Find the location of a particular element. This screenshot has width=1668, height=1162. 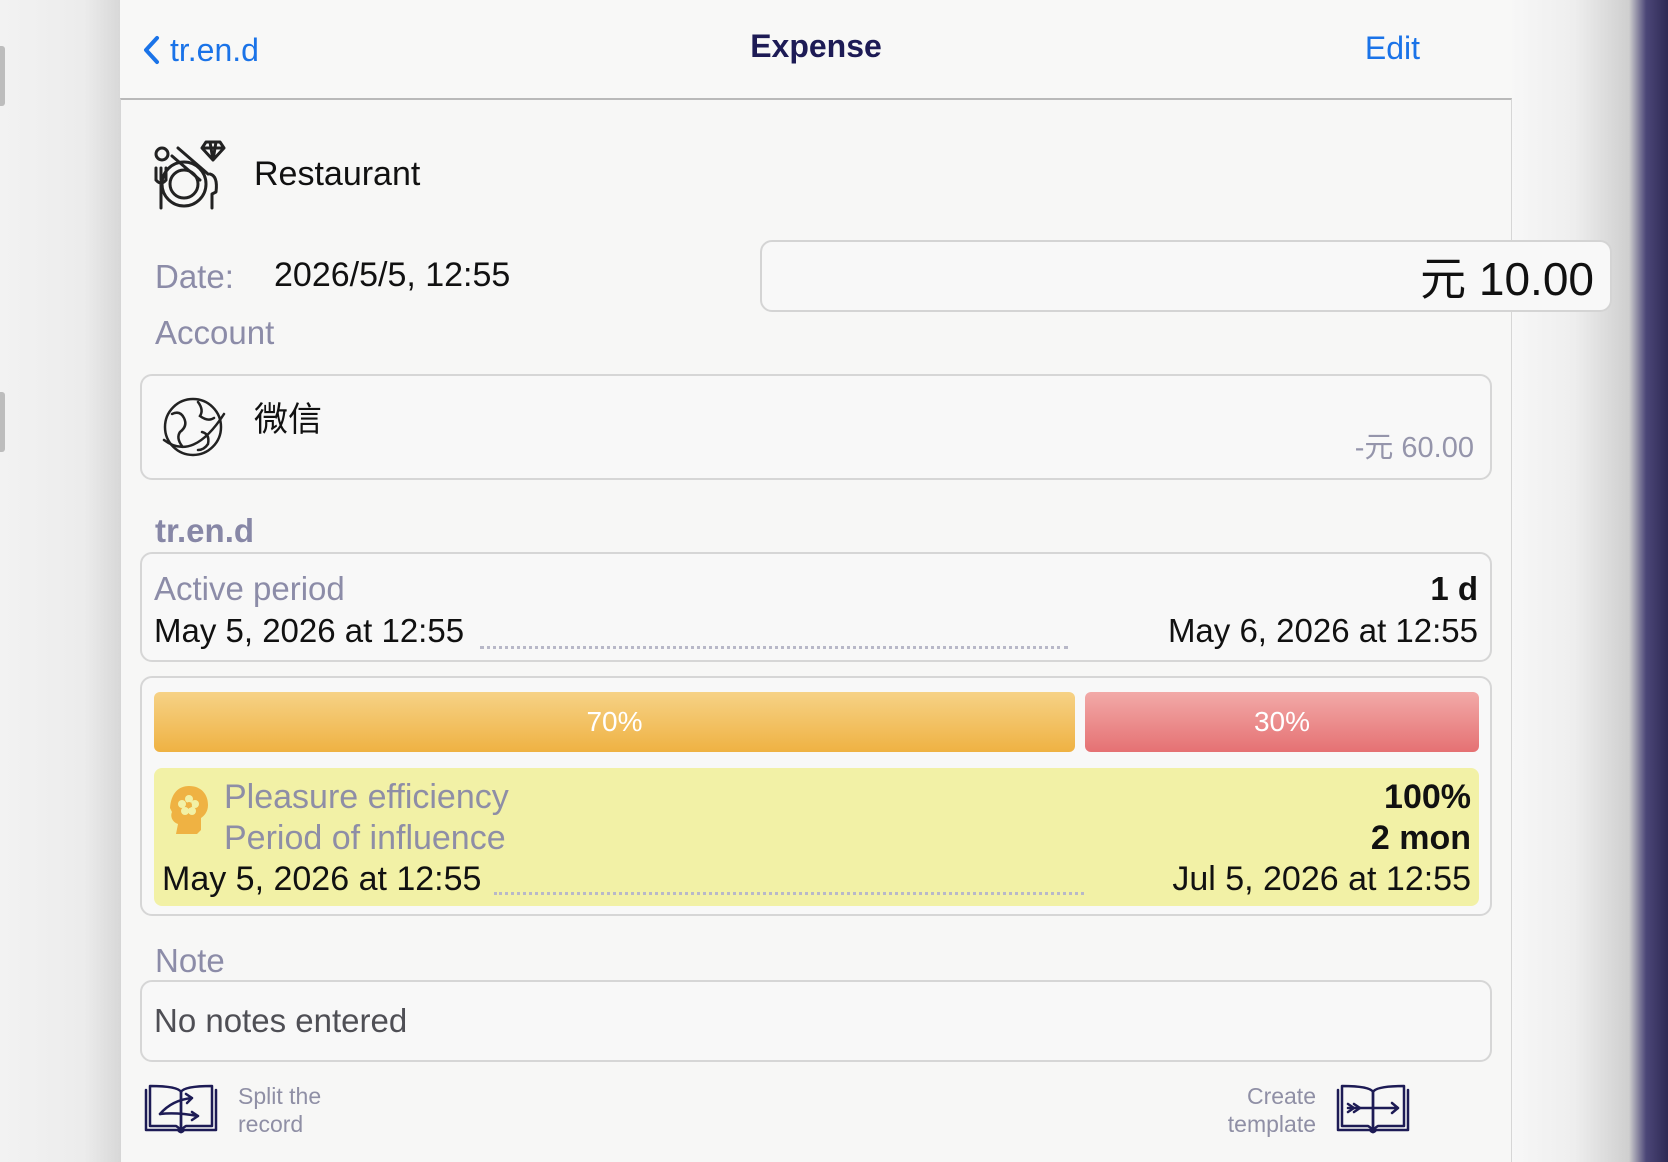

split-record-line1: Split the is located at coordinates (280, 1096).